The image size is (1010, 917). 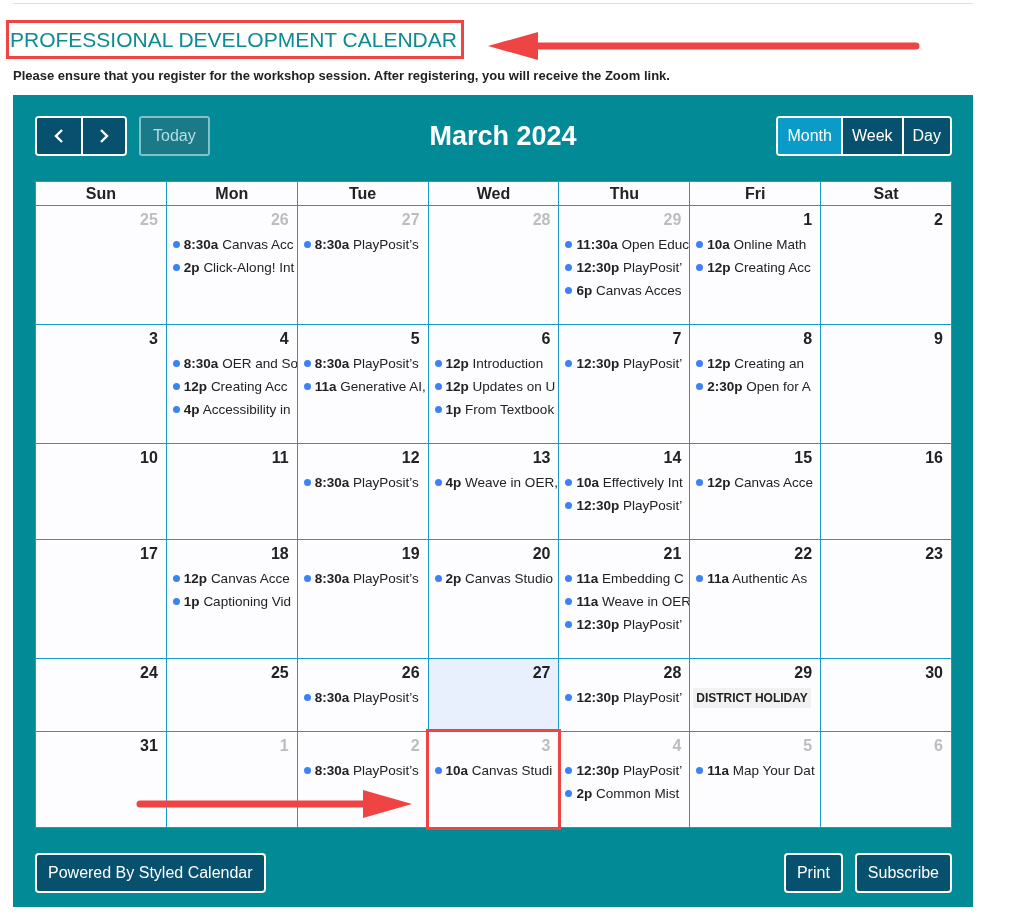 What do you see at coordinates (925, 136) in the screenshot?
I see `view-tab: Day` at bounding box center [925, 136].